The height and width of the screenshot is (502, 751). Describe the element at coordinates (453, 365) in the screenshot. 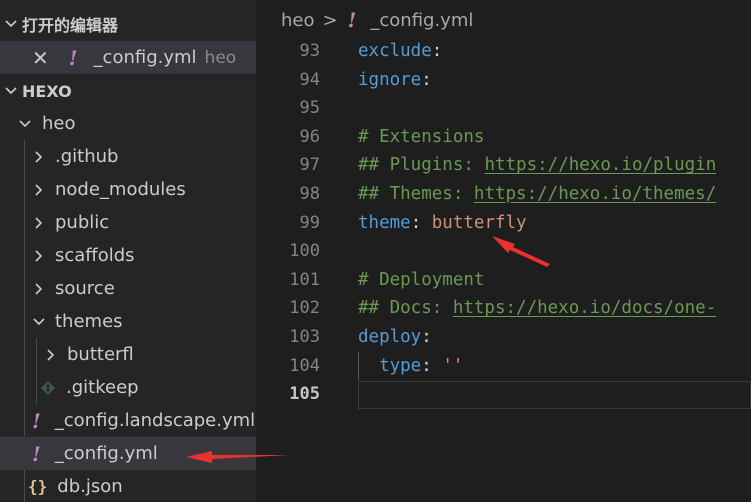

I see `yaml-value: ''` at that location.